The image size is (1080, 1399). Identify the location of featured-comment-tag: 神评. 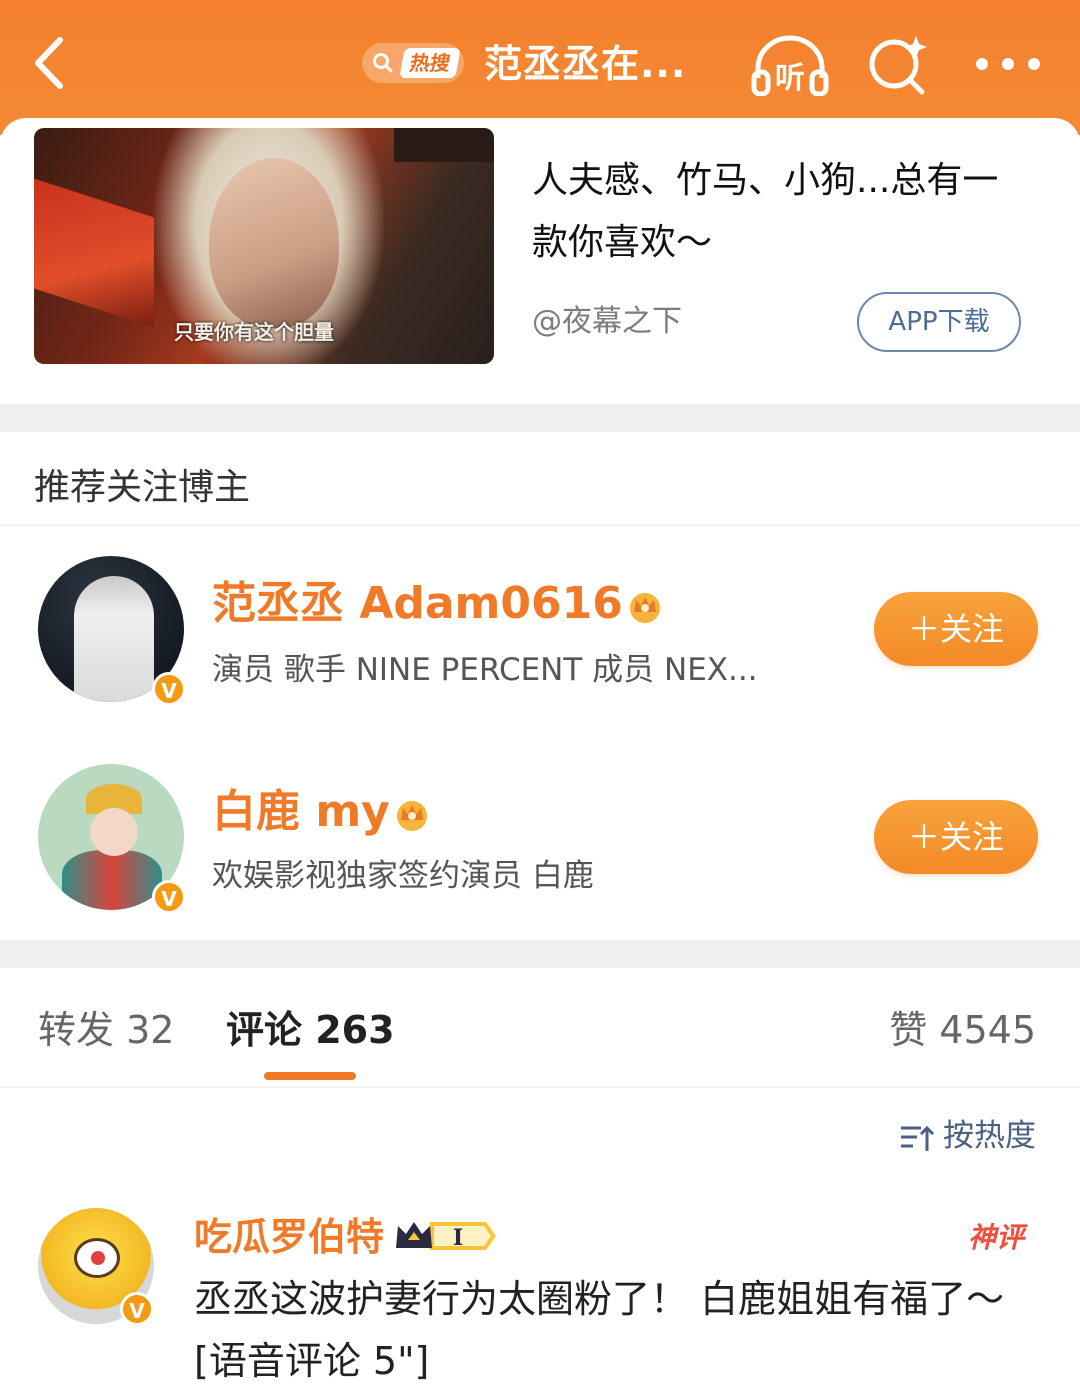
(995, 1237).